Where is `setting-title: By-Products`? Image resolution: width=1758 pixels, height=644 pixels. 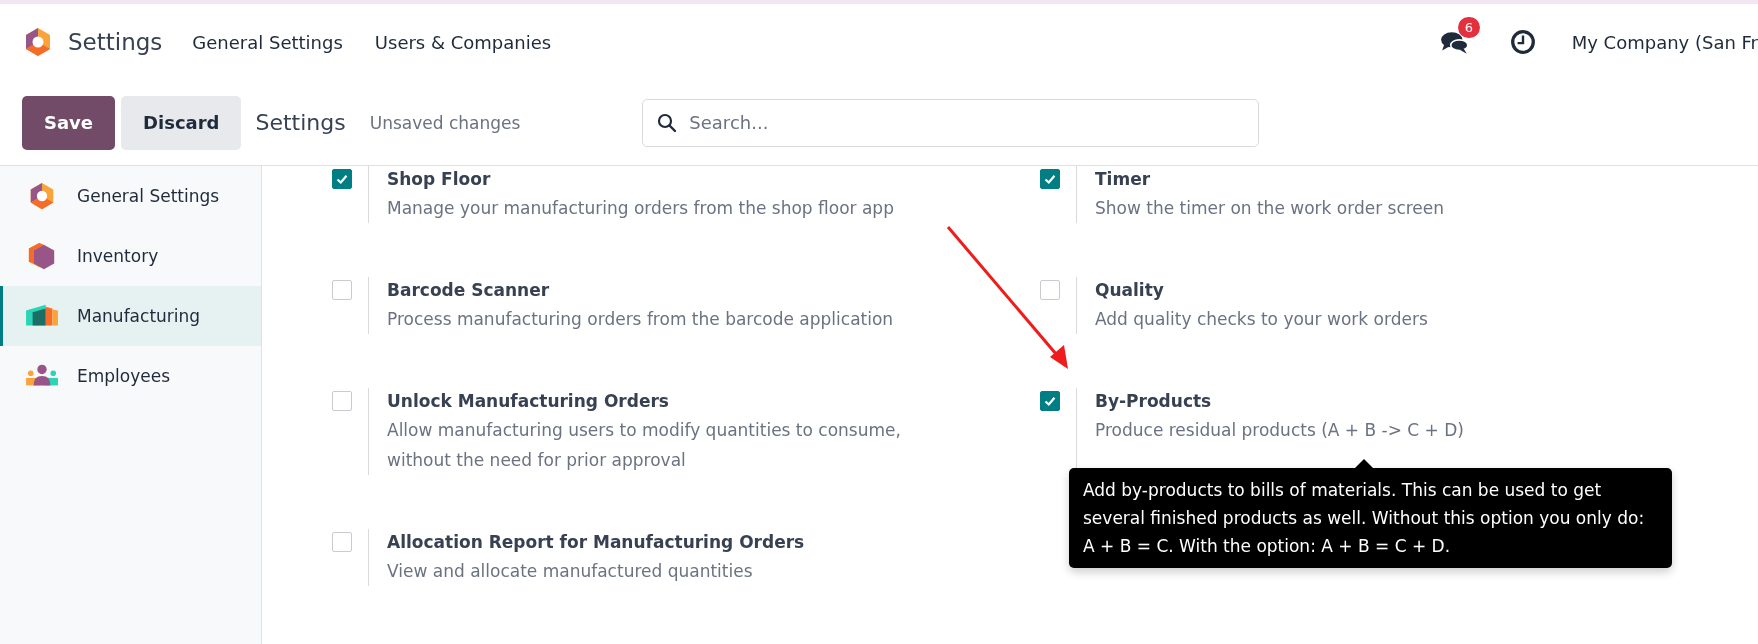
setting-title: By-Products is located at coordinates (1154, 401).